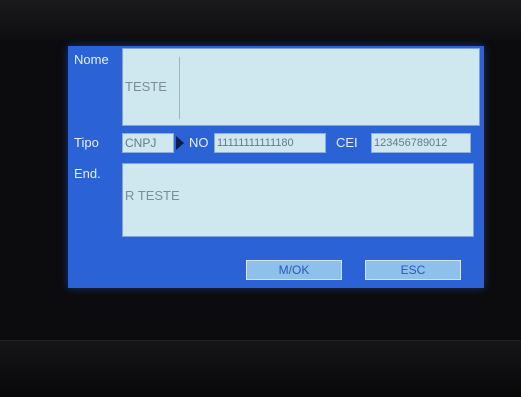 This screenshot has height=397, width=521. I want to click on nome-field: TESTE, so click(301, 87).